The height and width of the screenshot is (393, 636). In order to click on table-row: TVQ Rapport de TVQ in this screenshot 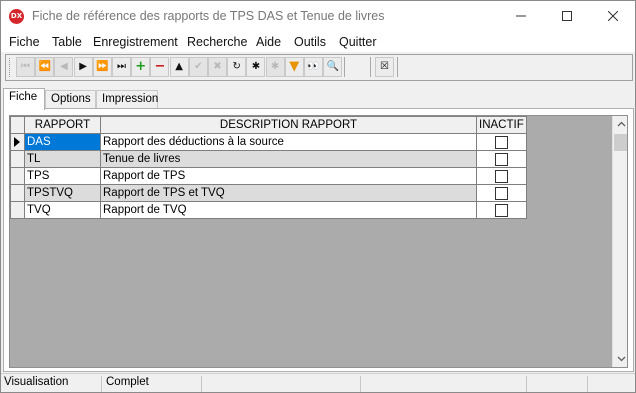, I will do `click(268, 210)`.